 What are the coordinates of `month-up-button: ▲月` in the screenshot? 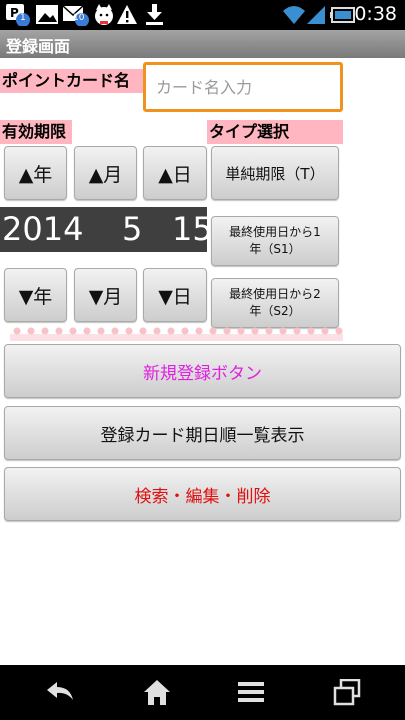 It's located at (105, 173).